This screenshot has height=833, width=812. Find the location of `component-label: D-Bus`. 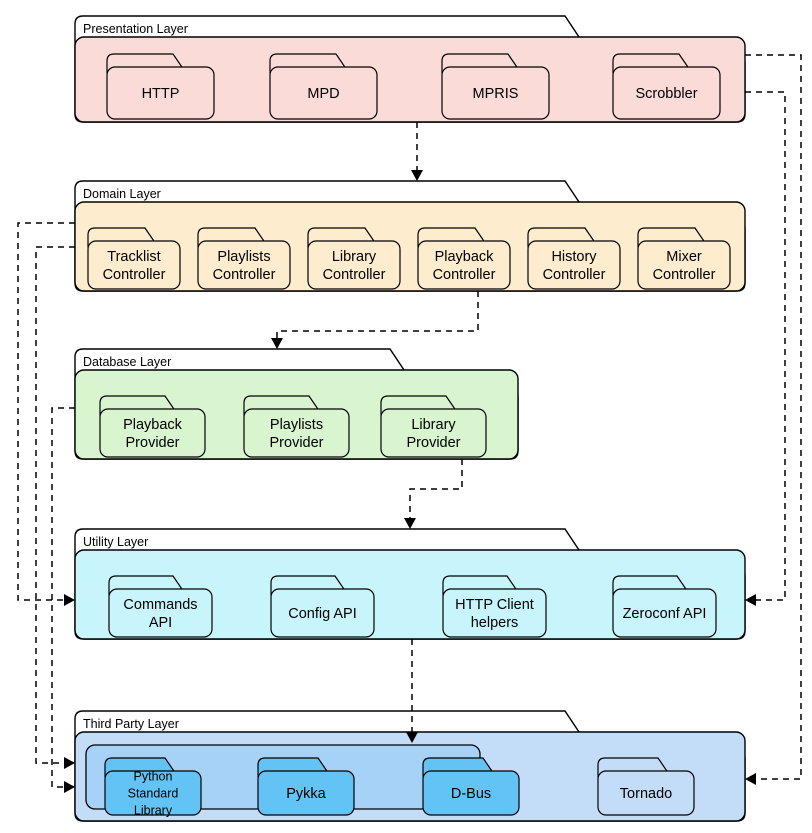

component-label: D-Bus is located at coordinates (471, 794).